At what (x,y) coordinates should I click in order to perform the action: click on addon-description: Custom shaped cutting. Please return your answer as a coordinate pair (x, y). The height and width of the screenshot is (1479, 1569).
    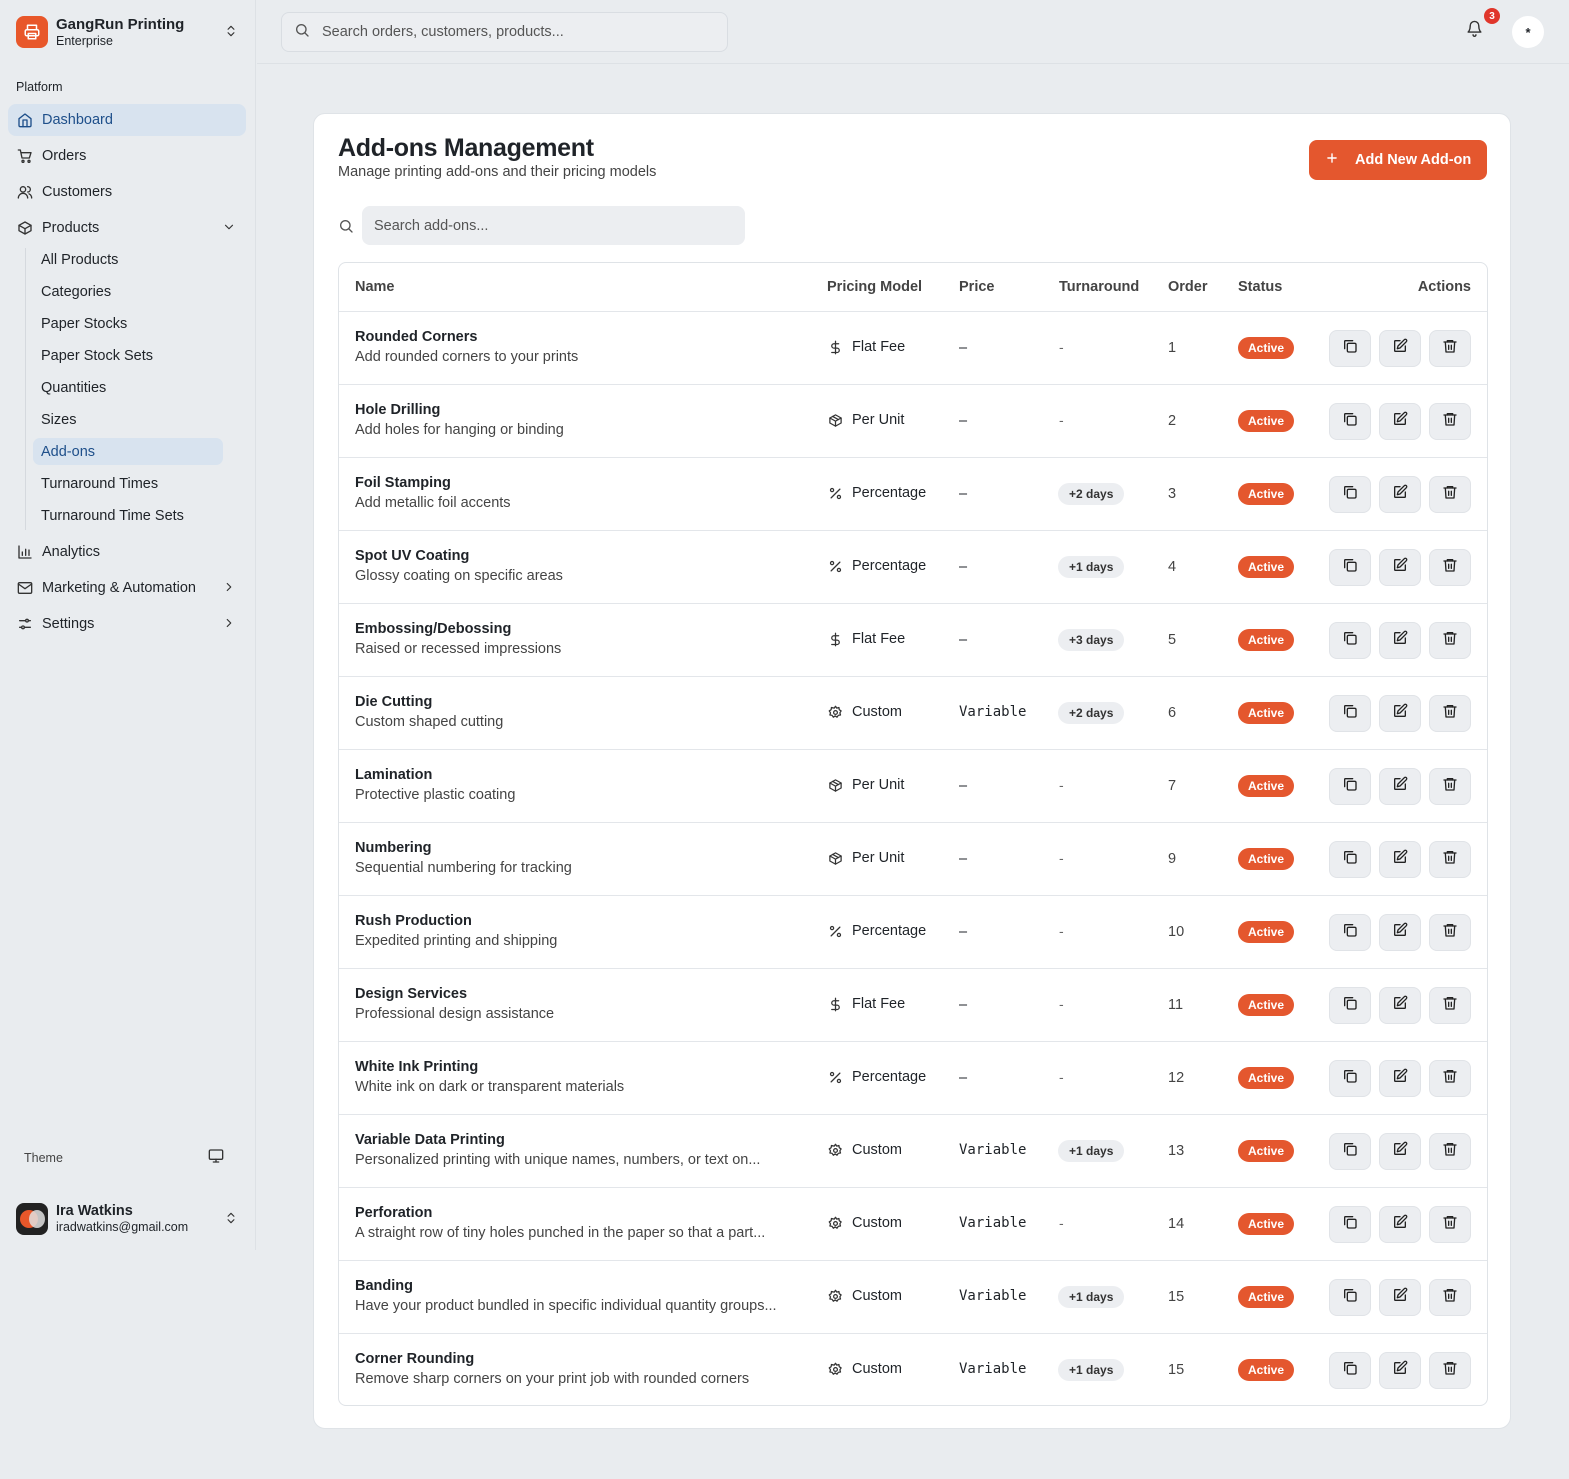
    Looking at the image, I should click on (429, 722).